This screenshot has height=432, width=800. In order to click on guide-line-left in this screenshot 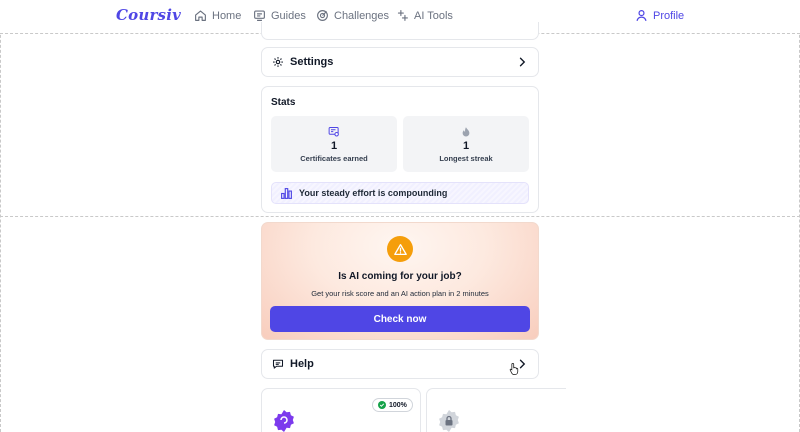, I will do `click(0, 216)`.